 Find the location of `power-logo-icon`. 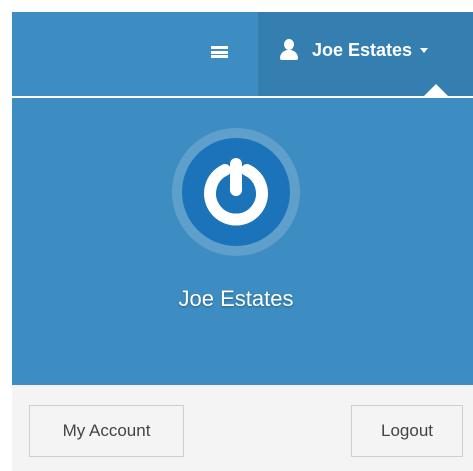

power-logo-icon is located at coordinates (236, 192).